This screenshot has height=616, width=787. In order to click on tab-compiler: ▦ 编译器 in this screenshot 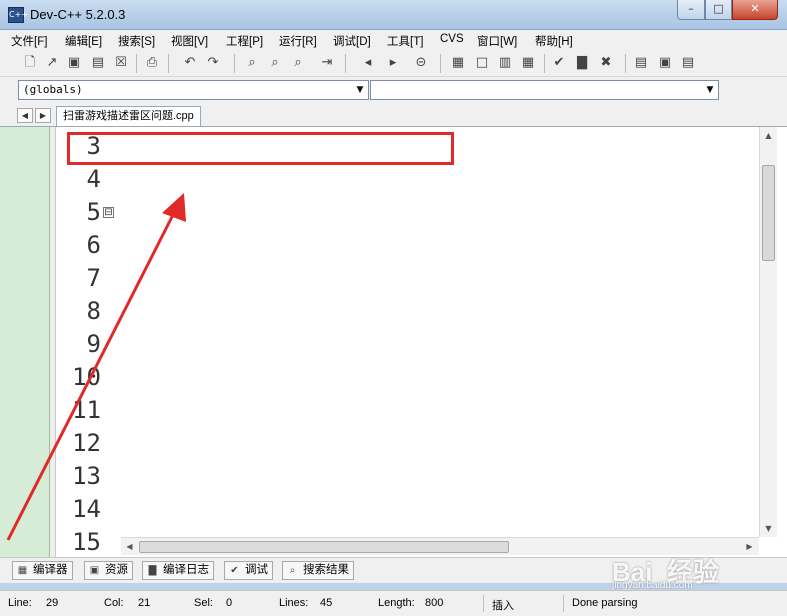, I will do `click(42, 570)`.